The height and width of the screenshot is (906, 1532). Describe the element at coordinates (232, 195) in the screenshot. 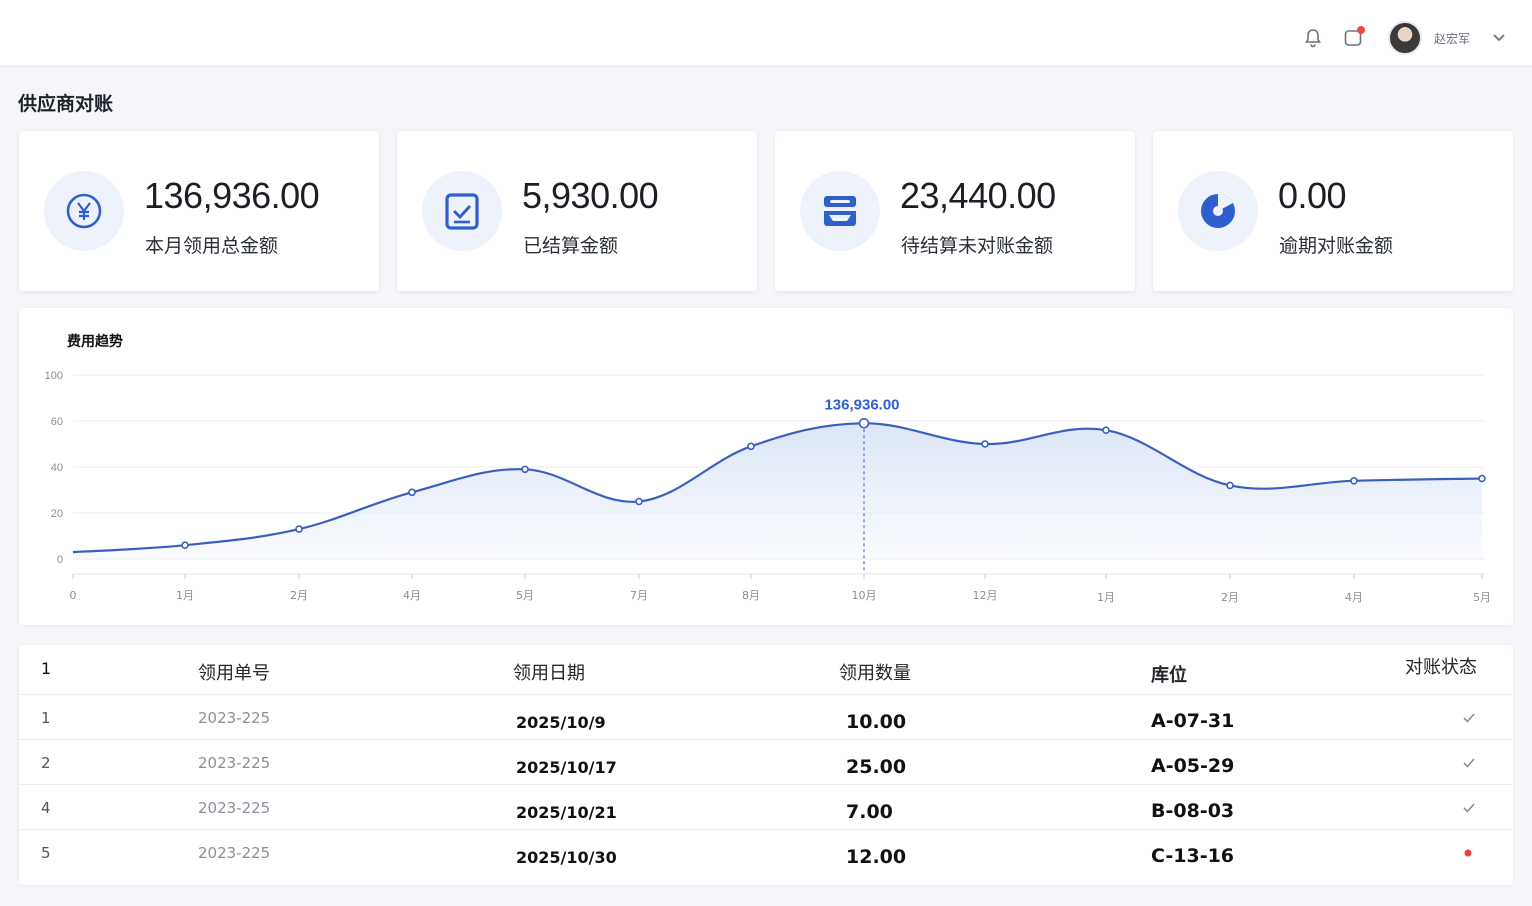

I see `stat-value: 136,936.00` at that location.